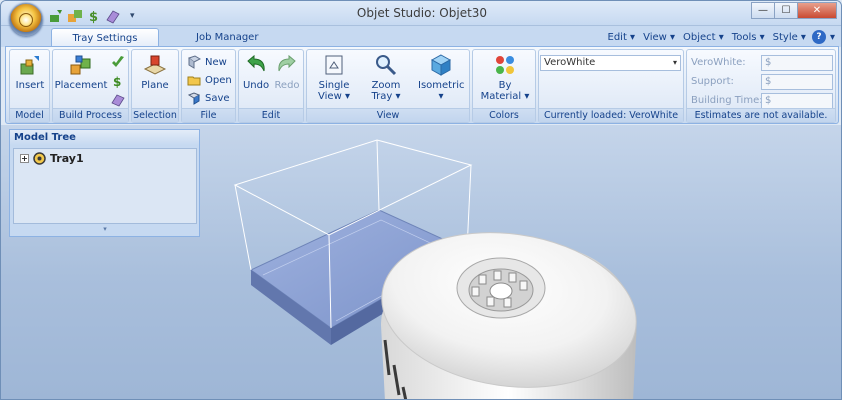 The height and width of the screenshot is (400, 842). I want to click on redo-button: Redo, so click(287, 72).